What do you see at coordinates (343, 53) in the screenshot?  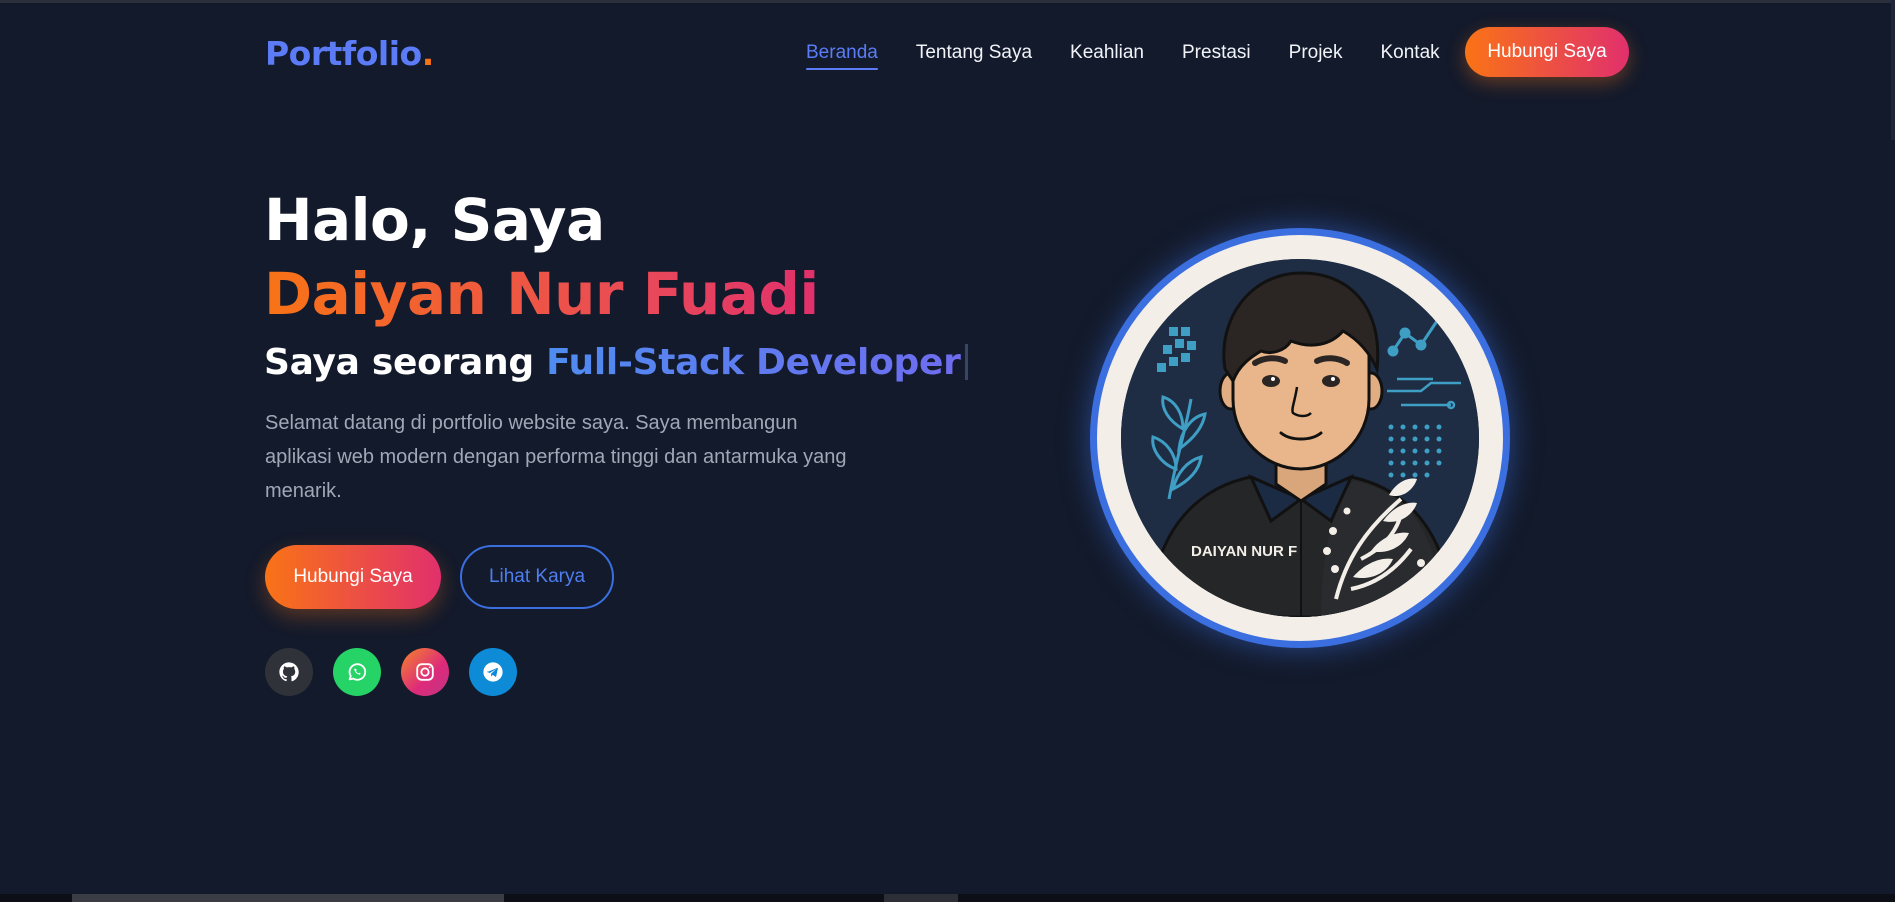 I see `logo-text: Portfolio` at bounding box center [343, 53].